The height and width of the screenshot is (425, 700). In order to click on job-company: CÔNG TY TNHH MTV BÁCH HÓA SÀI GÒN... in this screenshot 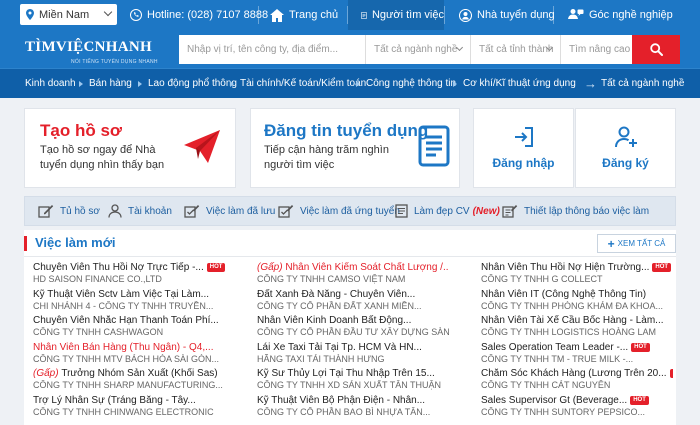, I will do `click(126, 359)`.